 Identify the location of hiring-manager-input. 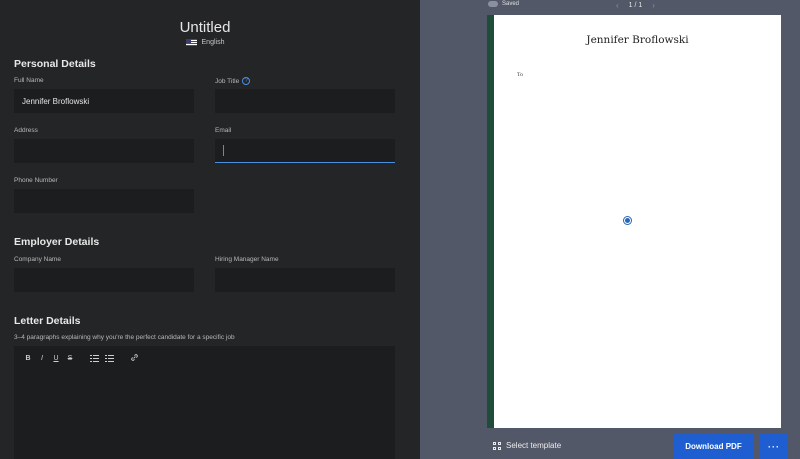
(305, 280).